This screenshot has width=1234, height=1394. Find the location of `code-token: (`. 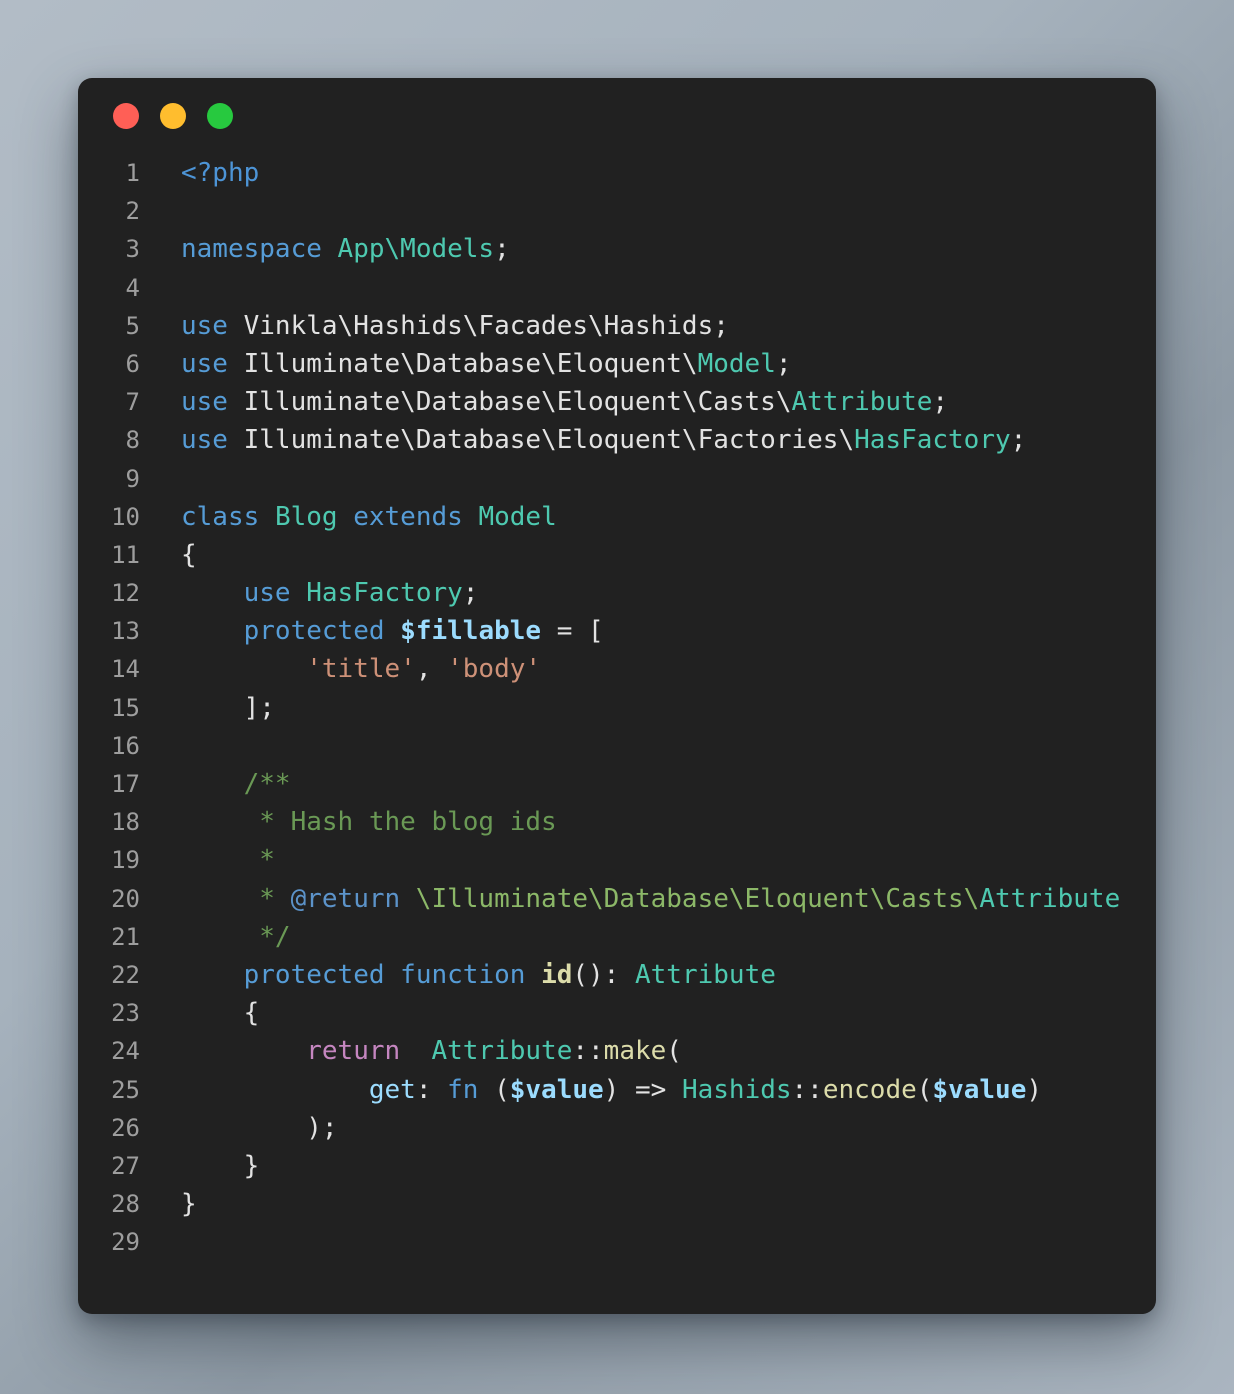

code-token: ( is located at coordinates (924, 1089).